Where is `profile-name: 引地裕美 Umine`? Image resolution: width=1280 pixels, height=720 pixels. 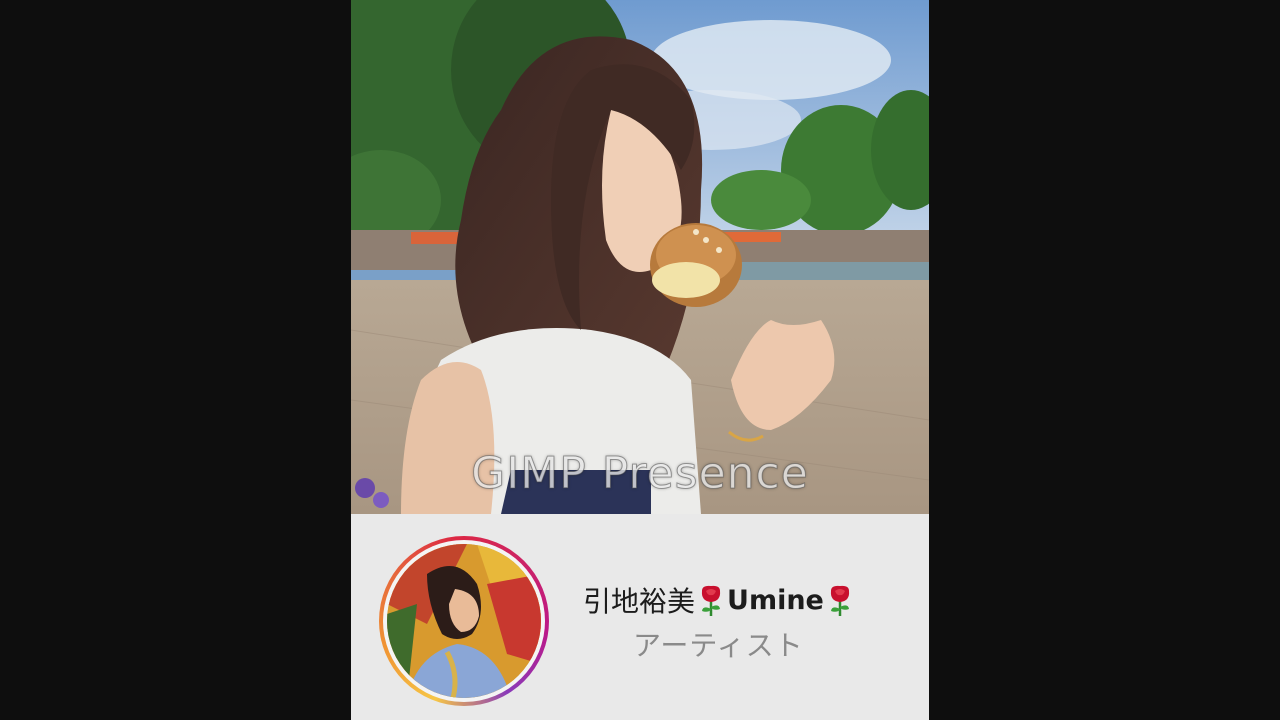
profile-name: 引地裕美 Umine is located at coordinates (718, 600).